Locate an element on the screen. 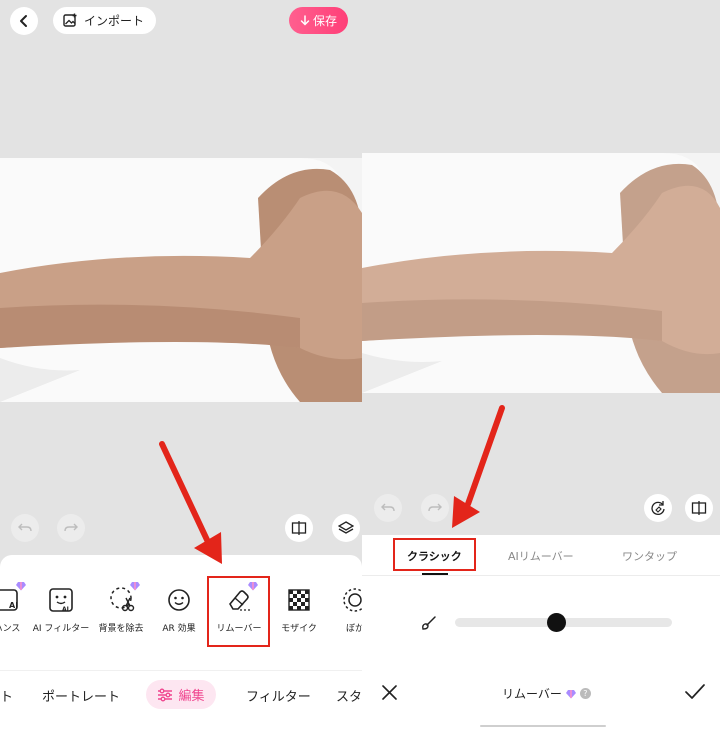  tool-remove-background: 背景を除去 is located at coordinates (121, 608).